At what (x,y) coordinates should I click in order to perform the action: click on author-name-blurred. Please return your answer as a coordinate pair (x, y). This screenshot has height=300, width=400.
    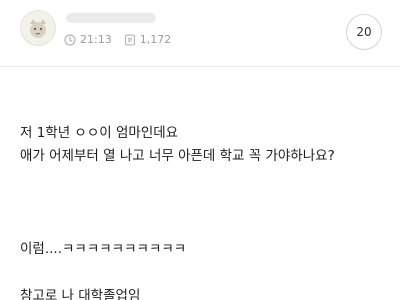
    Looking at the image, I should click on (111, 18).